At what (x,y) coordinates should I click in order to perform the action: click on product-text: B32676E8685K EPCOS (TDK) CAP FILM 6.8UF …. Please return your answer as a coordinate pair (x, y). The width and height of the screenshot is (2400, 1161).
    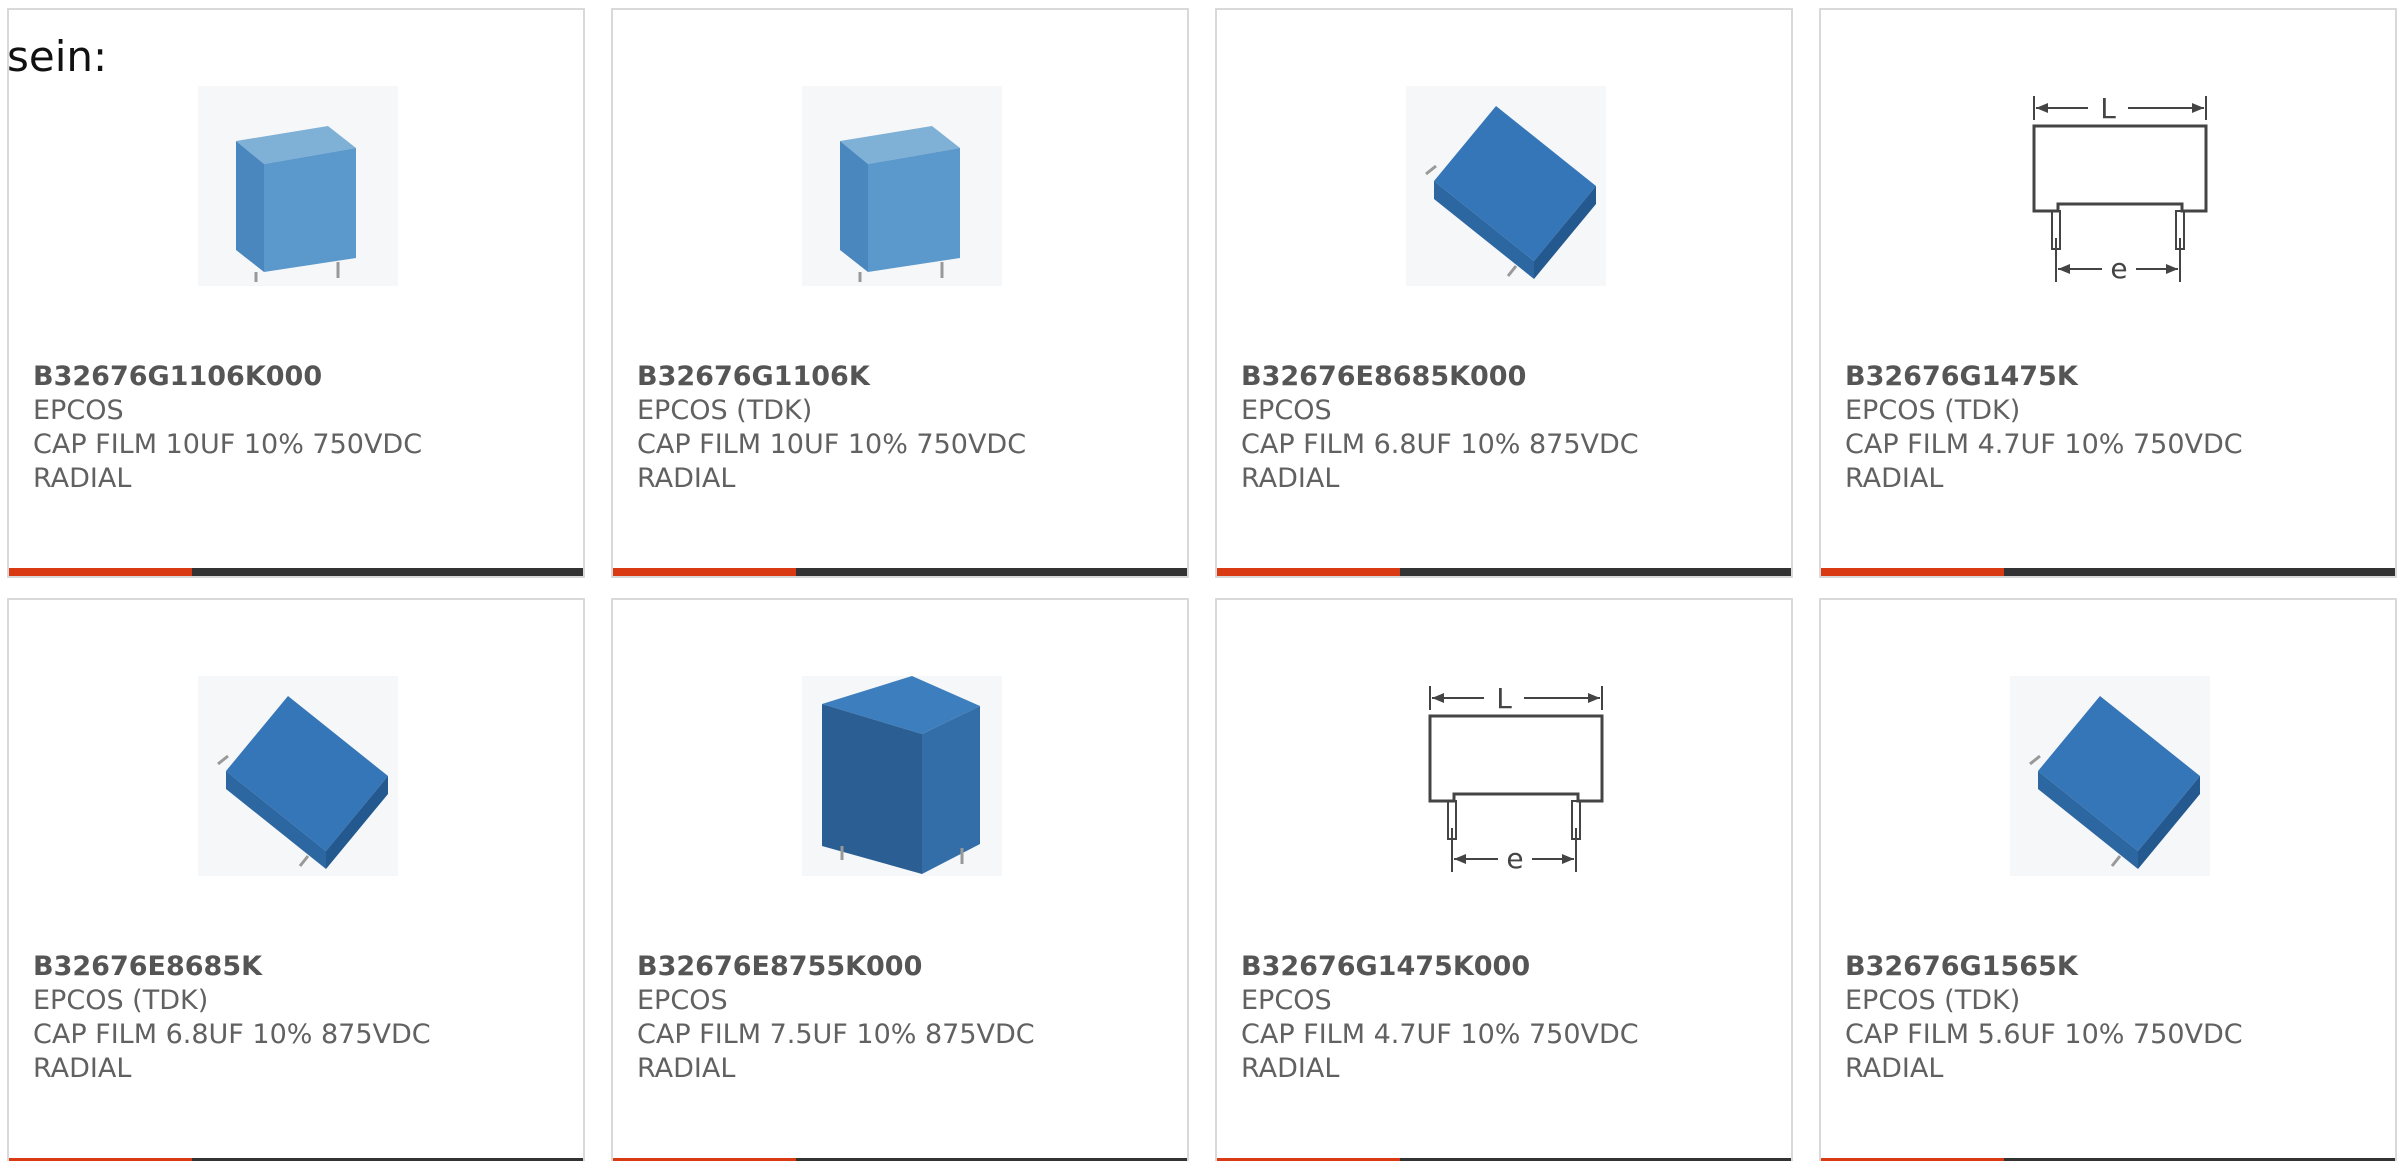
    Looking at the image, I should click on (298, 1018).